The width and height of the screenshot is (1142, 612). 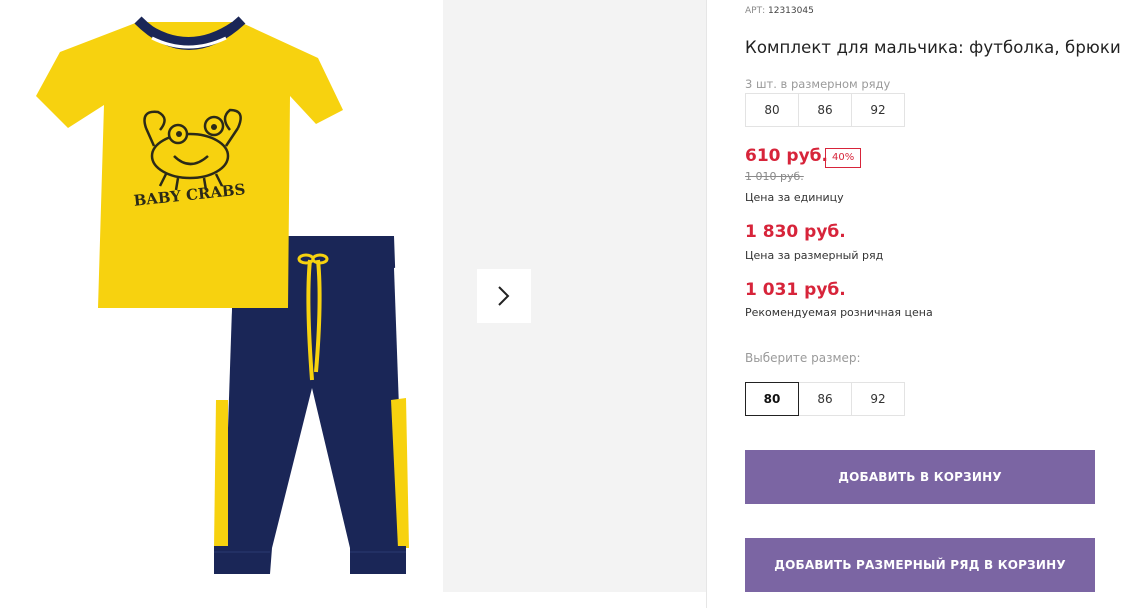 What do you see at coordinates (795, 290) in the screenshot?
I see `retail-price: 1 031 руб.` at bounding box center [795, 290].